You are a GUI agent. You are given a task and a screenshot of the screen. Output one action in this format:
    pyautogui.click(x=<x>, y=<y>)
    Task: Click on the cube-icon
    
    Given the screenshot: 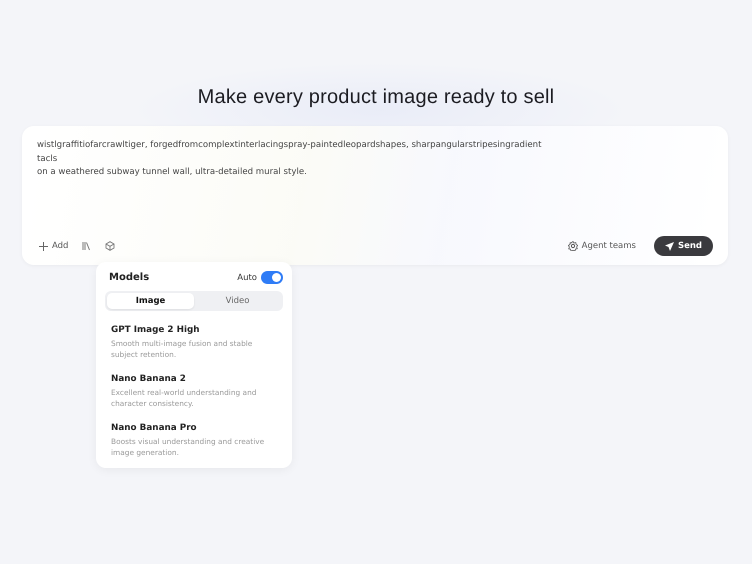 What is the action you would take?
    pyautogui.click(x=110, y=246)
    